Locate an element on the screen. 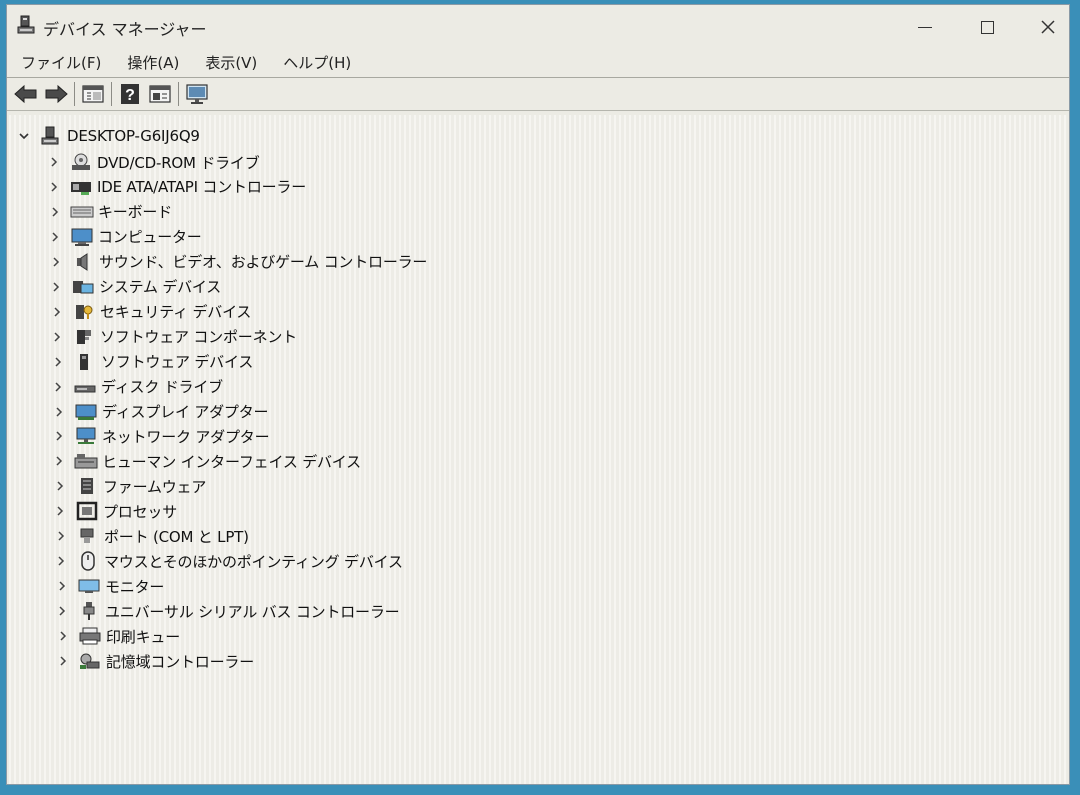 This screenshot has height=795, width=1080. tree-item-label: サウンド、ビデオ、およびゲーム コントローラー is located at coordinates (263, 262).